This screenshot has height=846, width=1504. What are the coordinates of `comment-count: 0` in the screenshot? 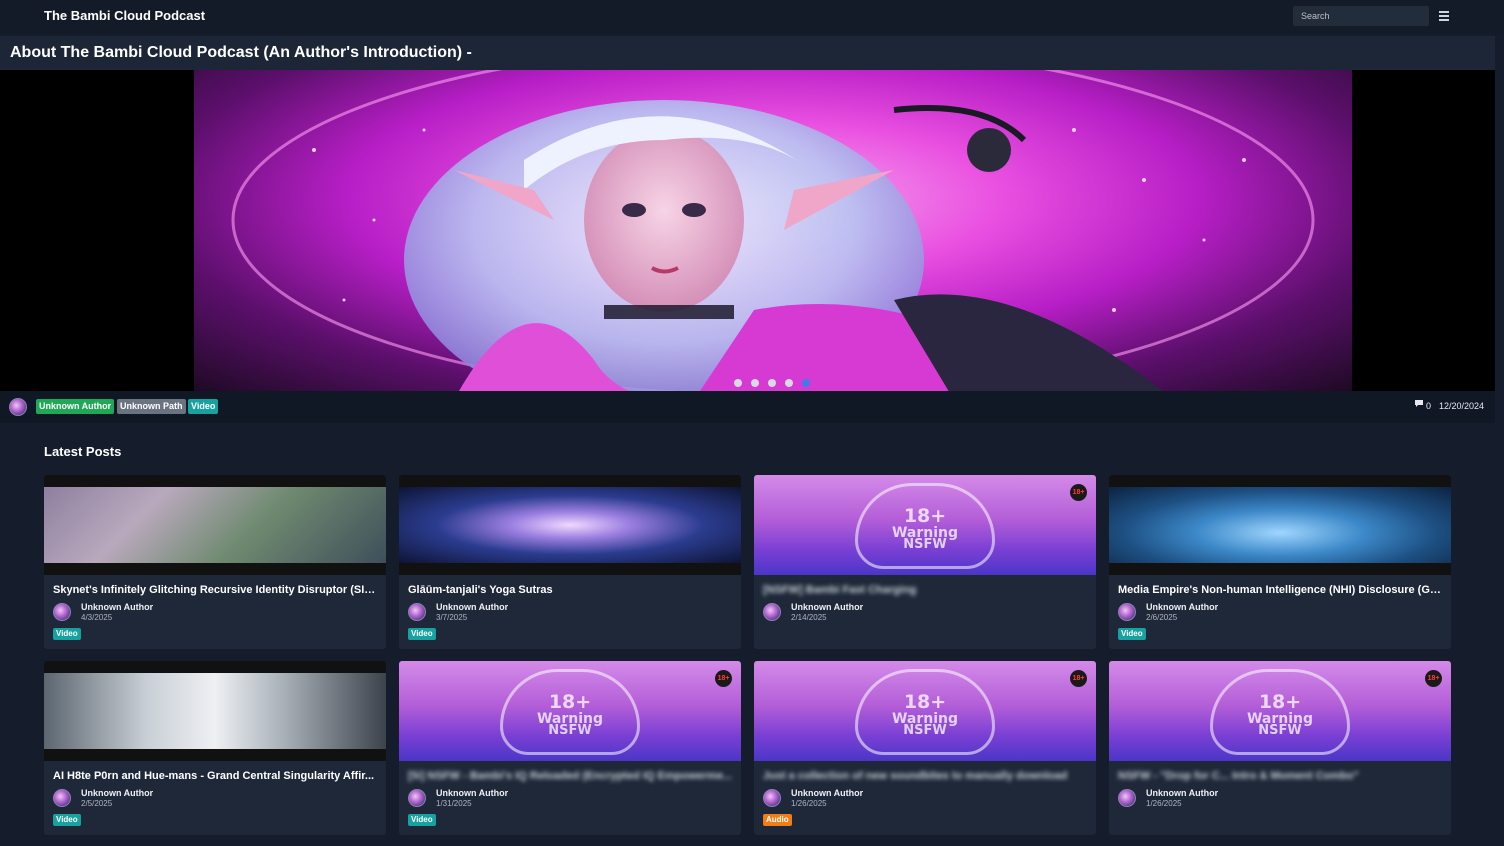 It's located at (1429, 406).